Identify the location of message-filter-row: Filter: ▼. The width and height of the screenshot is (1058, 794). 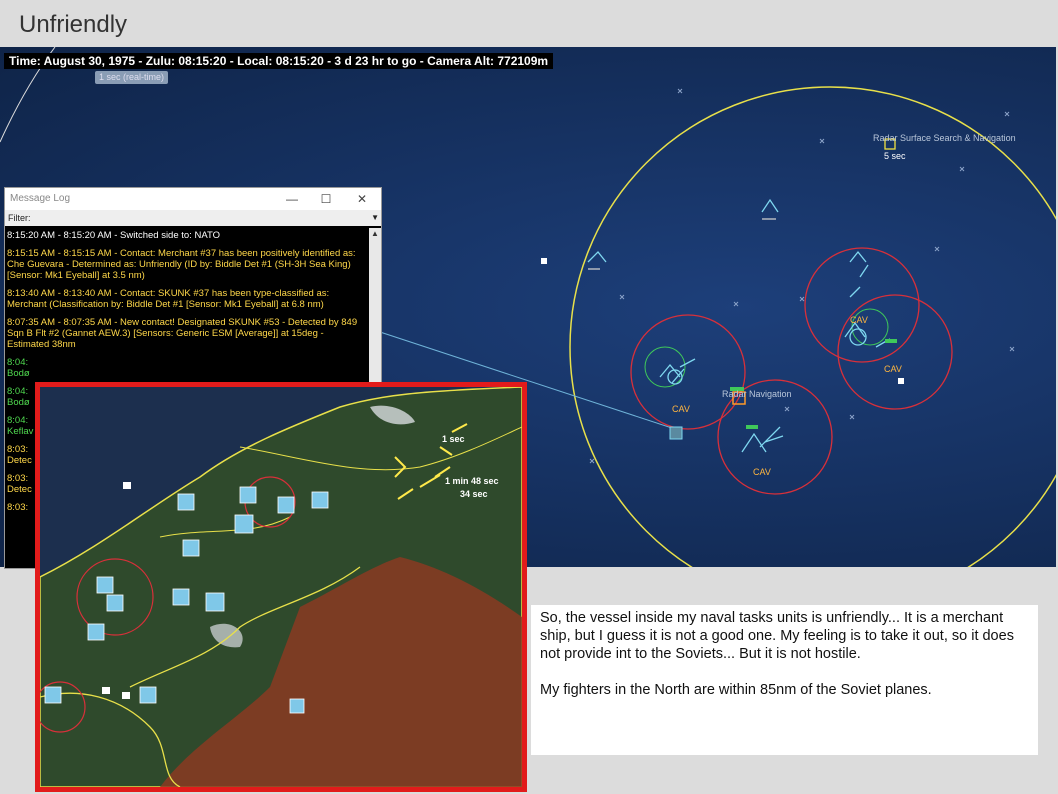
(193, 218).